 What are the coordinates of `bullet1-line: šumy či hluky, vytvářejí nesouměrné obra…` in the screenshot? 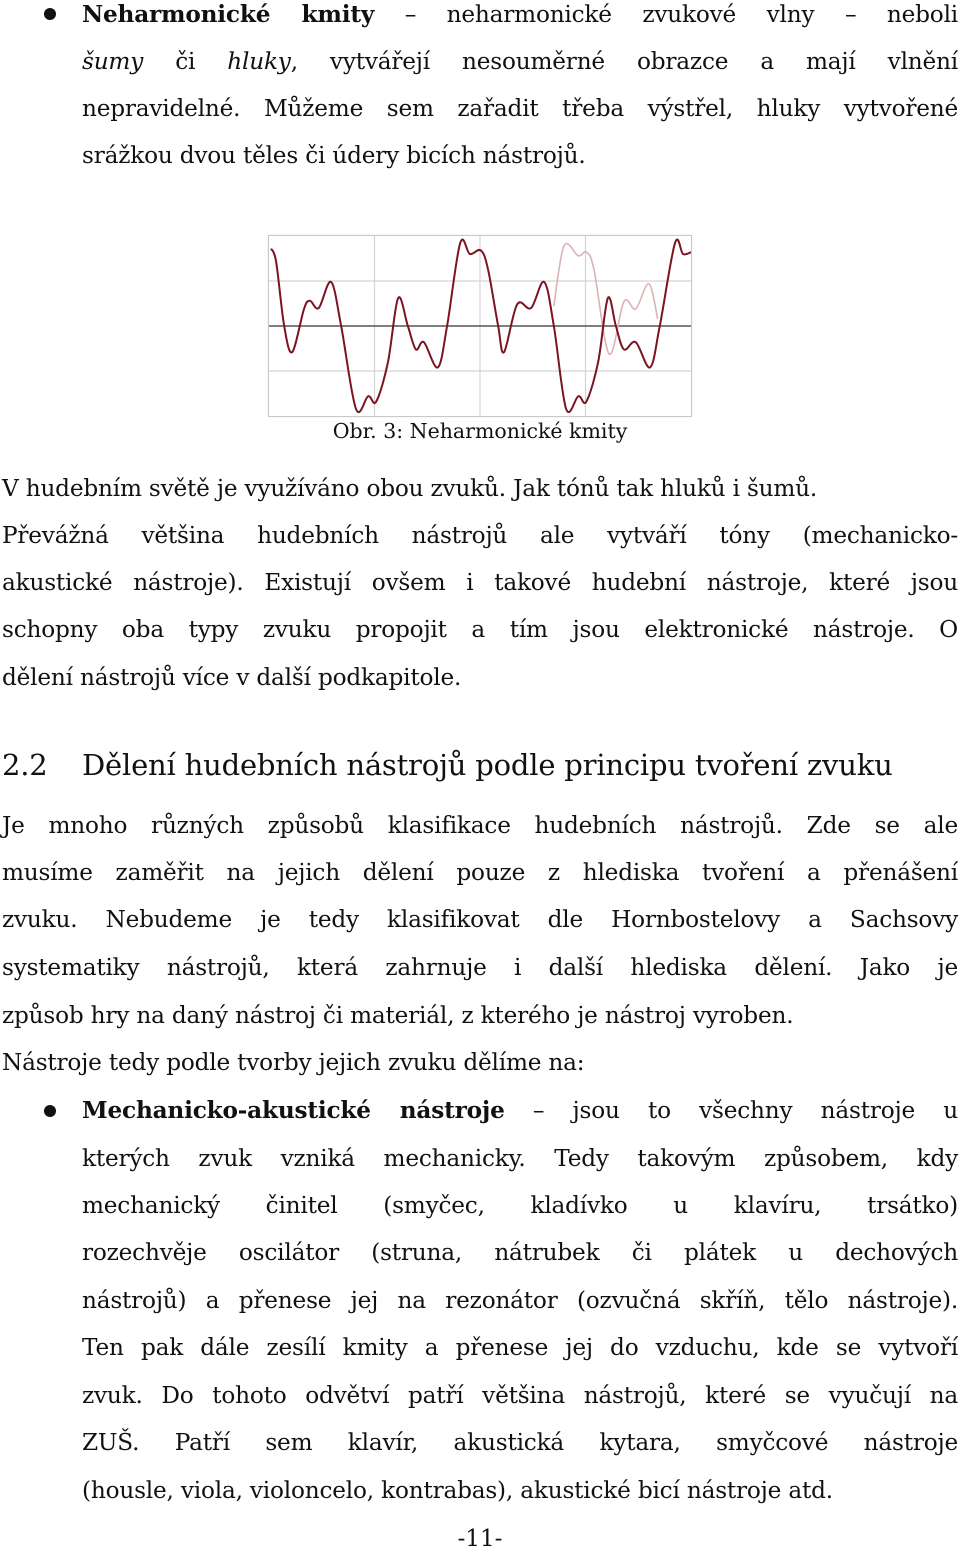 It's located at (520, 61).